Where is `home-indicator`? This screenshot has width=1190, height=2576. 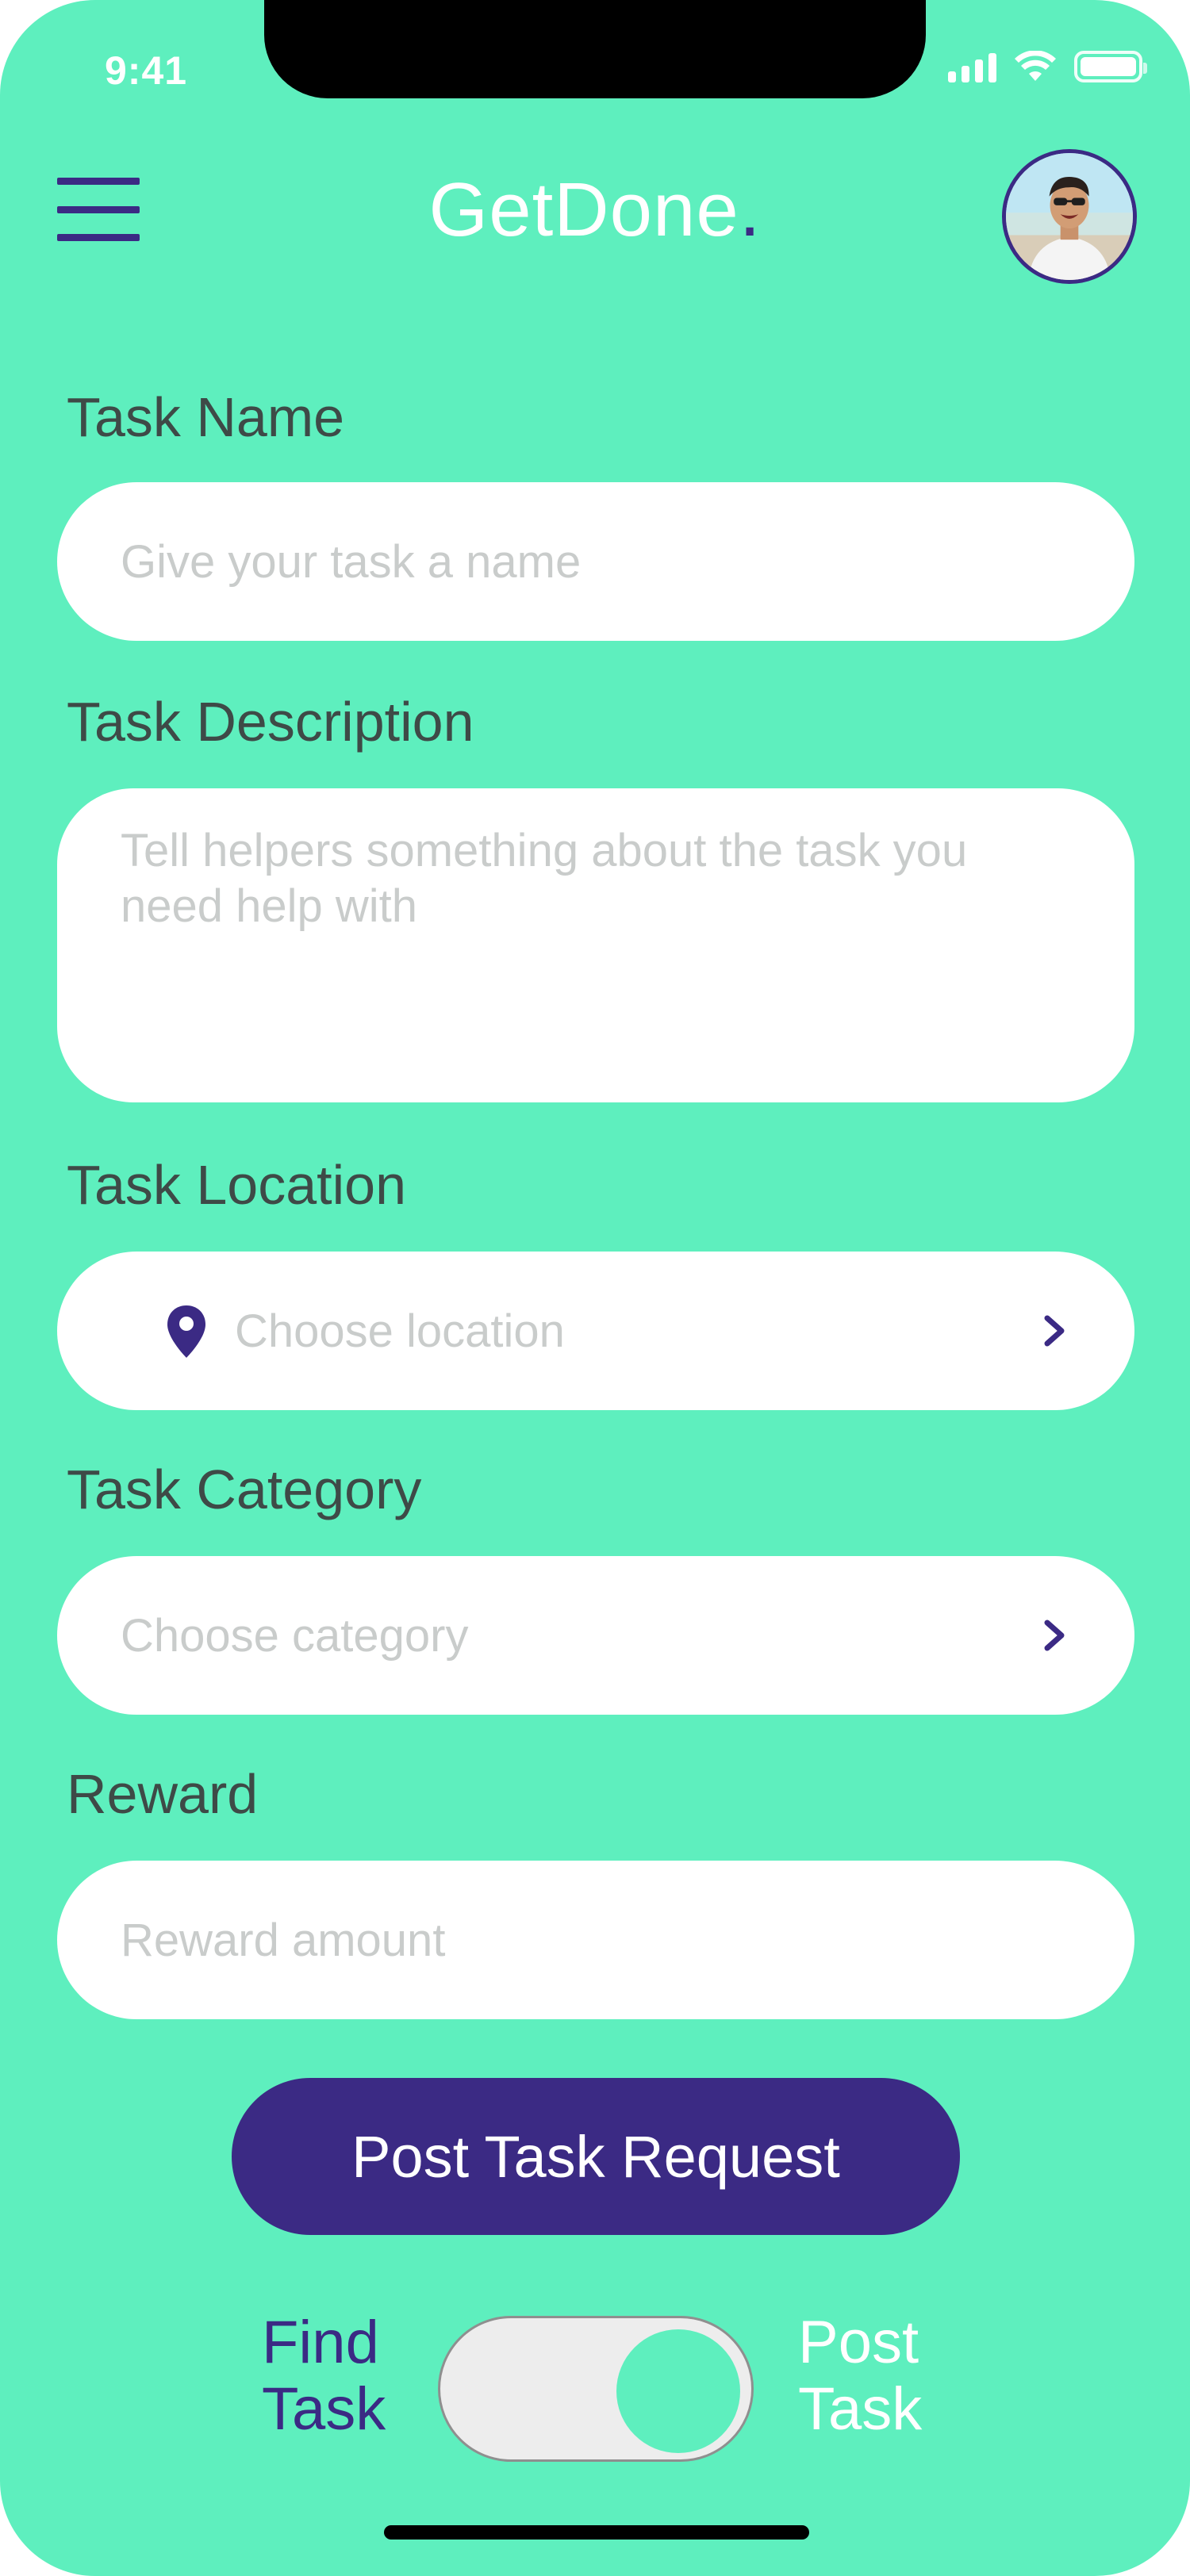 home-indicator is located at coordinates (596, 2532).